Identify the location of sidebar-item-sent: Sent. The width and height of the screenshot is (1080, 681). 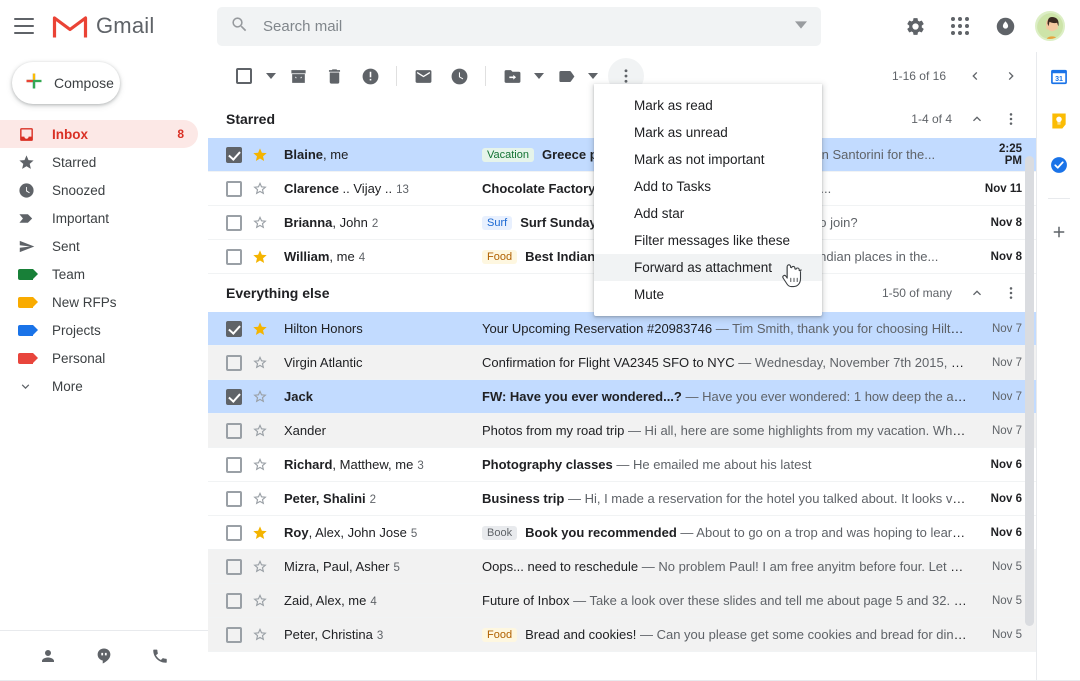
(99, 246).